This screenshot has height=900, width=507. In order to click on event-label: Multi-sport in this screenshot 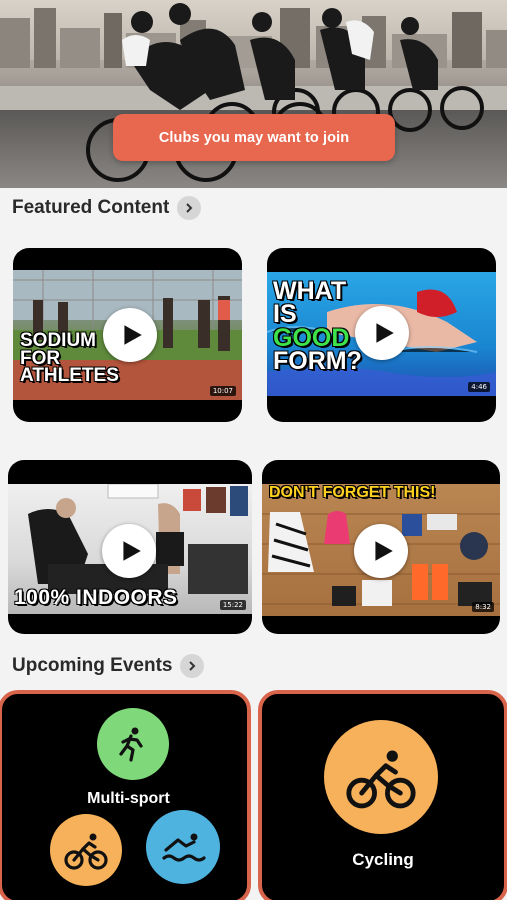, I will do `click(128, 798)`.